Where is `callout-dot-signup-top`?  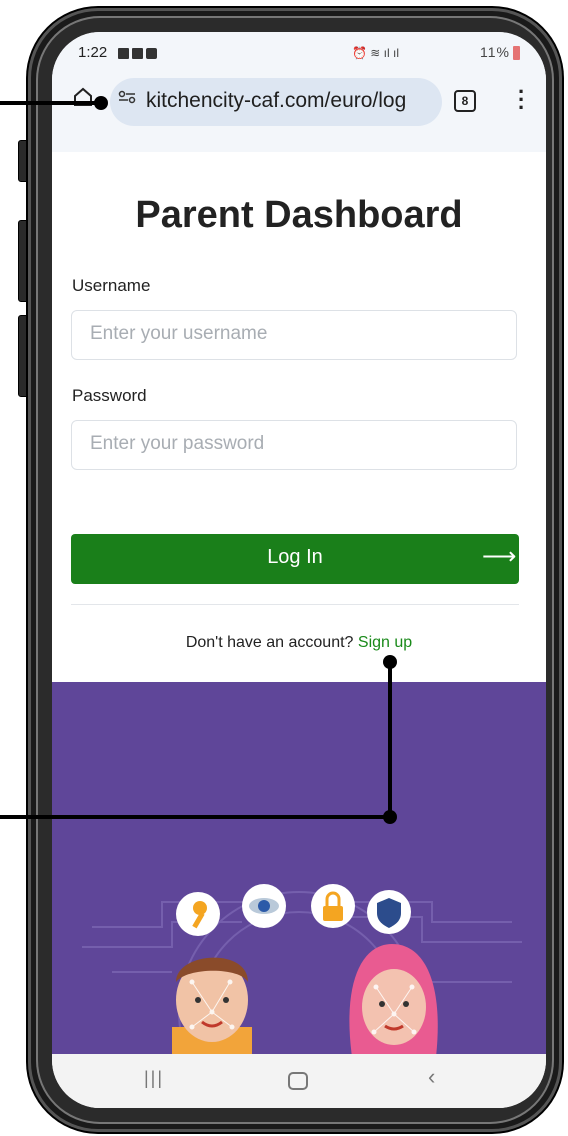 callout-dot-signup-top is located at coordinates (390, 662).